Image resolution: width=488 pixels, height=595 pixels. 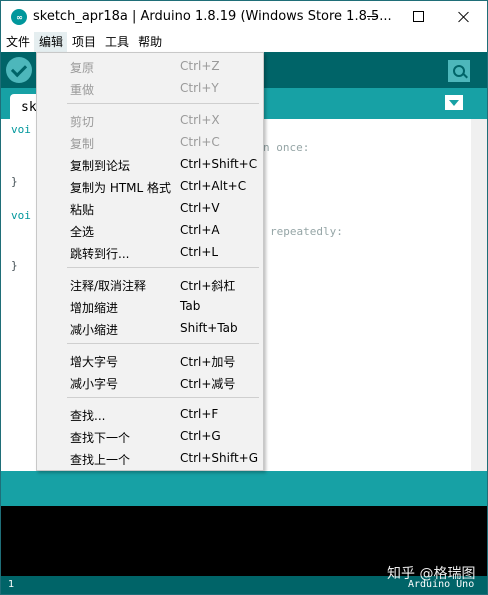 I want to click on menu-item-shortcut: Ctrl+V, so click(x=200, y=208).